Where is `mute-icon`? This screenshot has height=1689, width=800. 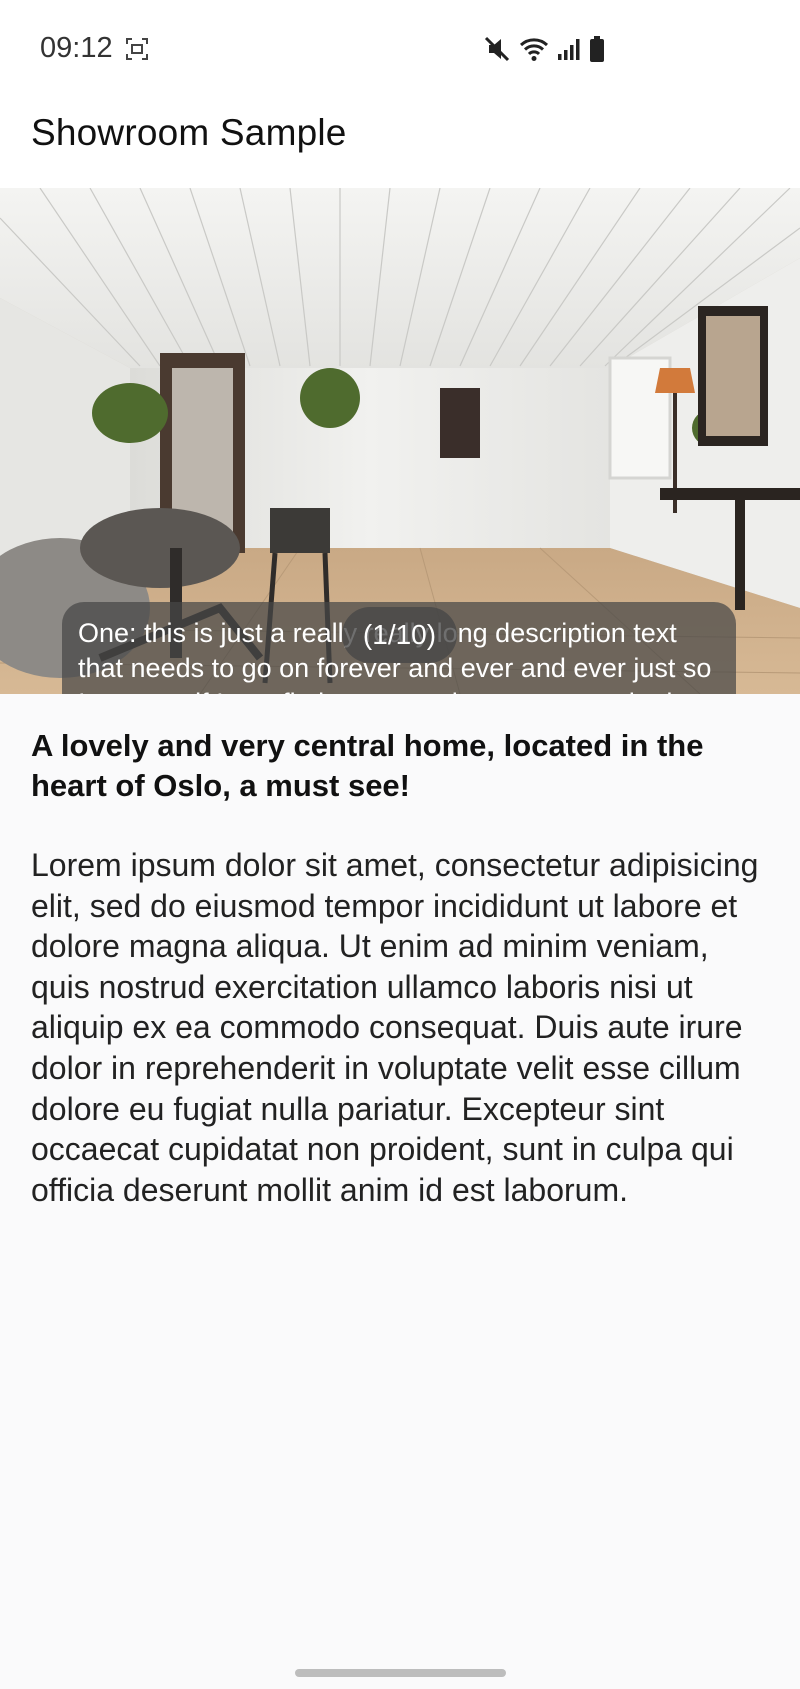 mute-icon is located at coordinates (497, 49).